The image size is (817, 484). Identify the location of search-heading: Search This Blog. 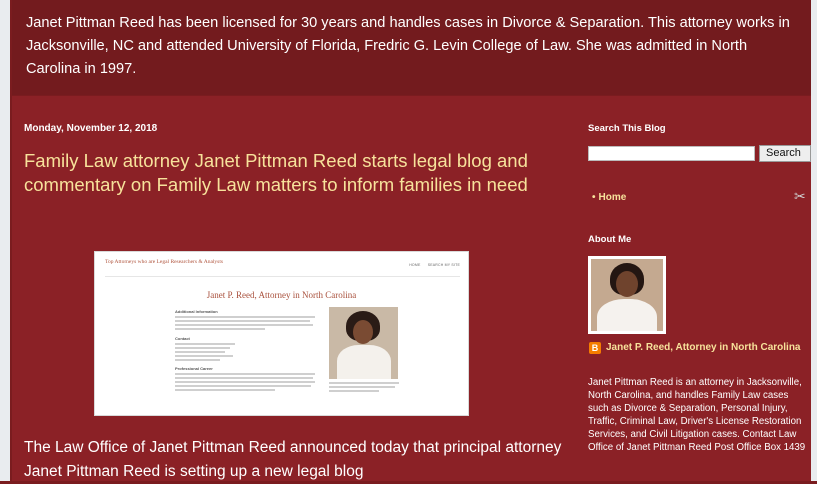
(627, 128).